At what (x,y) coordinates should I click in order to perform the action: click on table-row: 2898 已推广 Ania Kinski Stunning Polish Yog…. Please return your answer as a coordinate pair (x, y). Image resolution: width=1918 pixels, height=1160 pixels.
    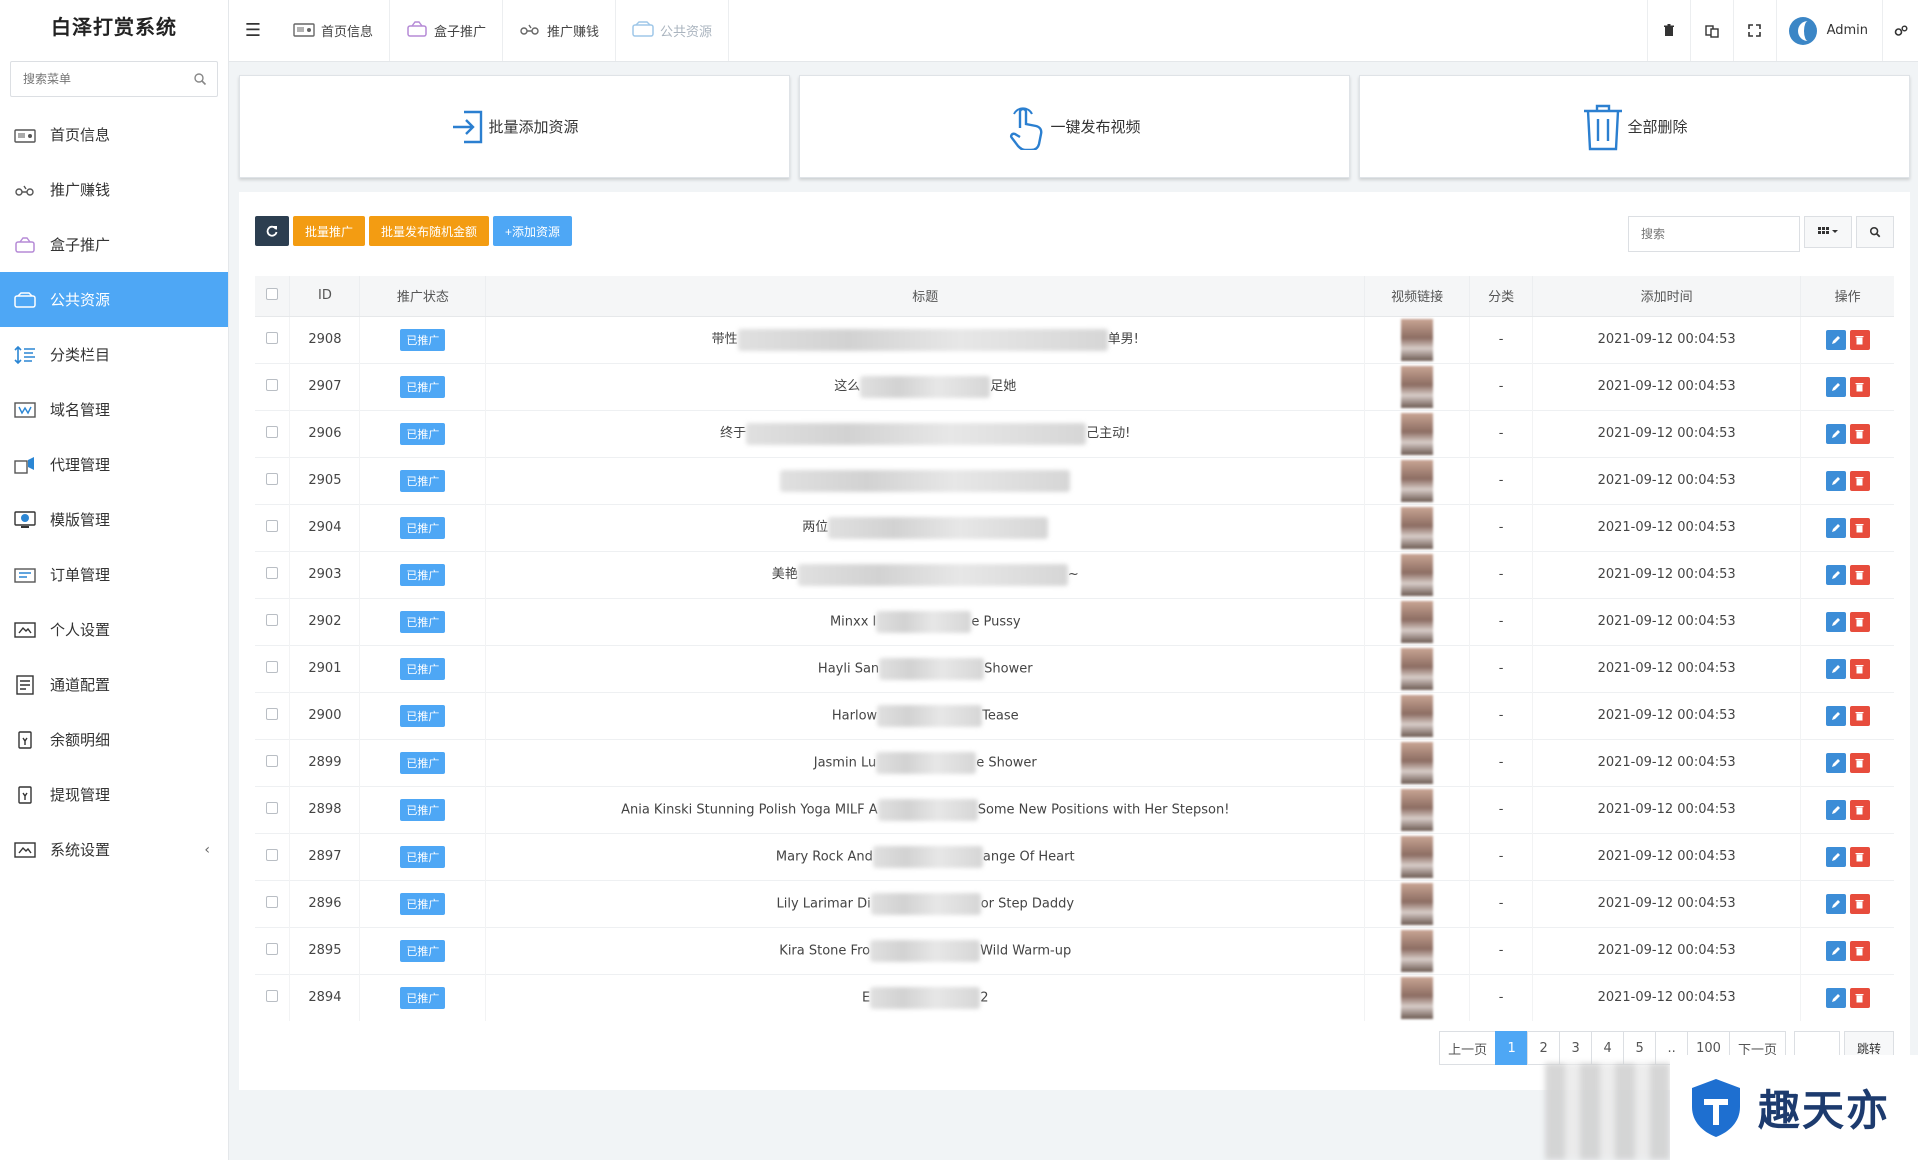
    Looking at the image, I should click on (1074, 809).